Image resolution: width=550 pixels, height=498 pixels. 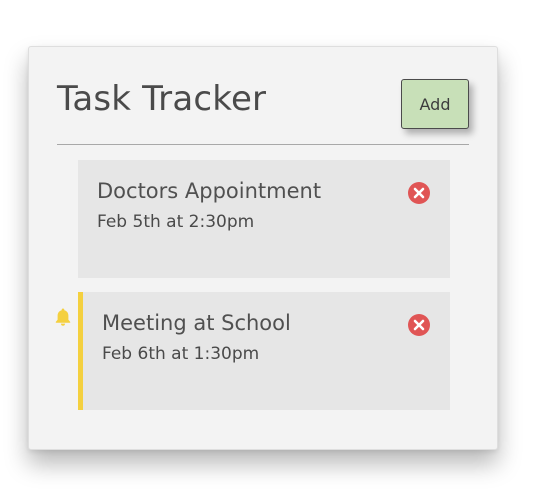 I want to click on bell-icon, so click(x=63, y=317).